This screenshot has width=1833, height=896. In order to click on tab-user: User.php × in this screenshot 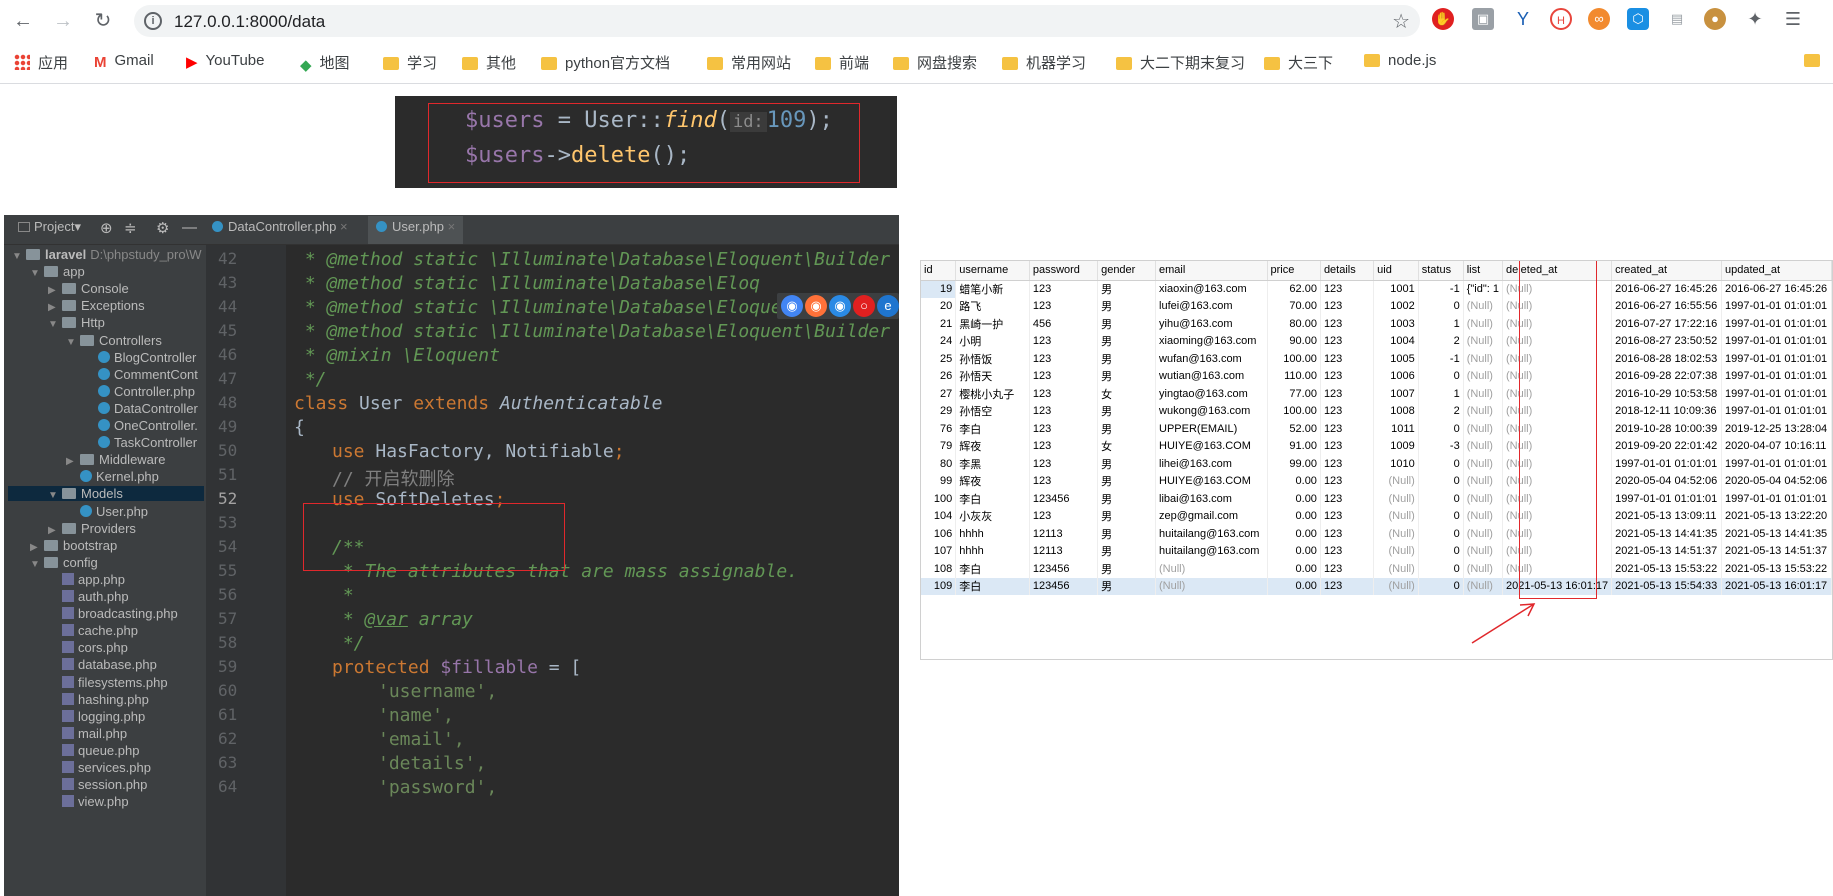, I will do `click(416, 230)`.